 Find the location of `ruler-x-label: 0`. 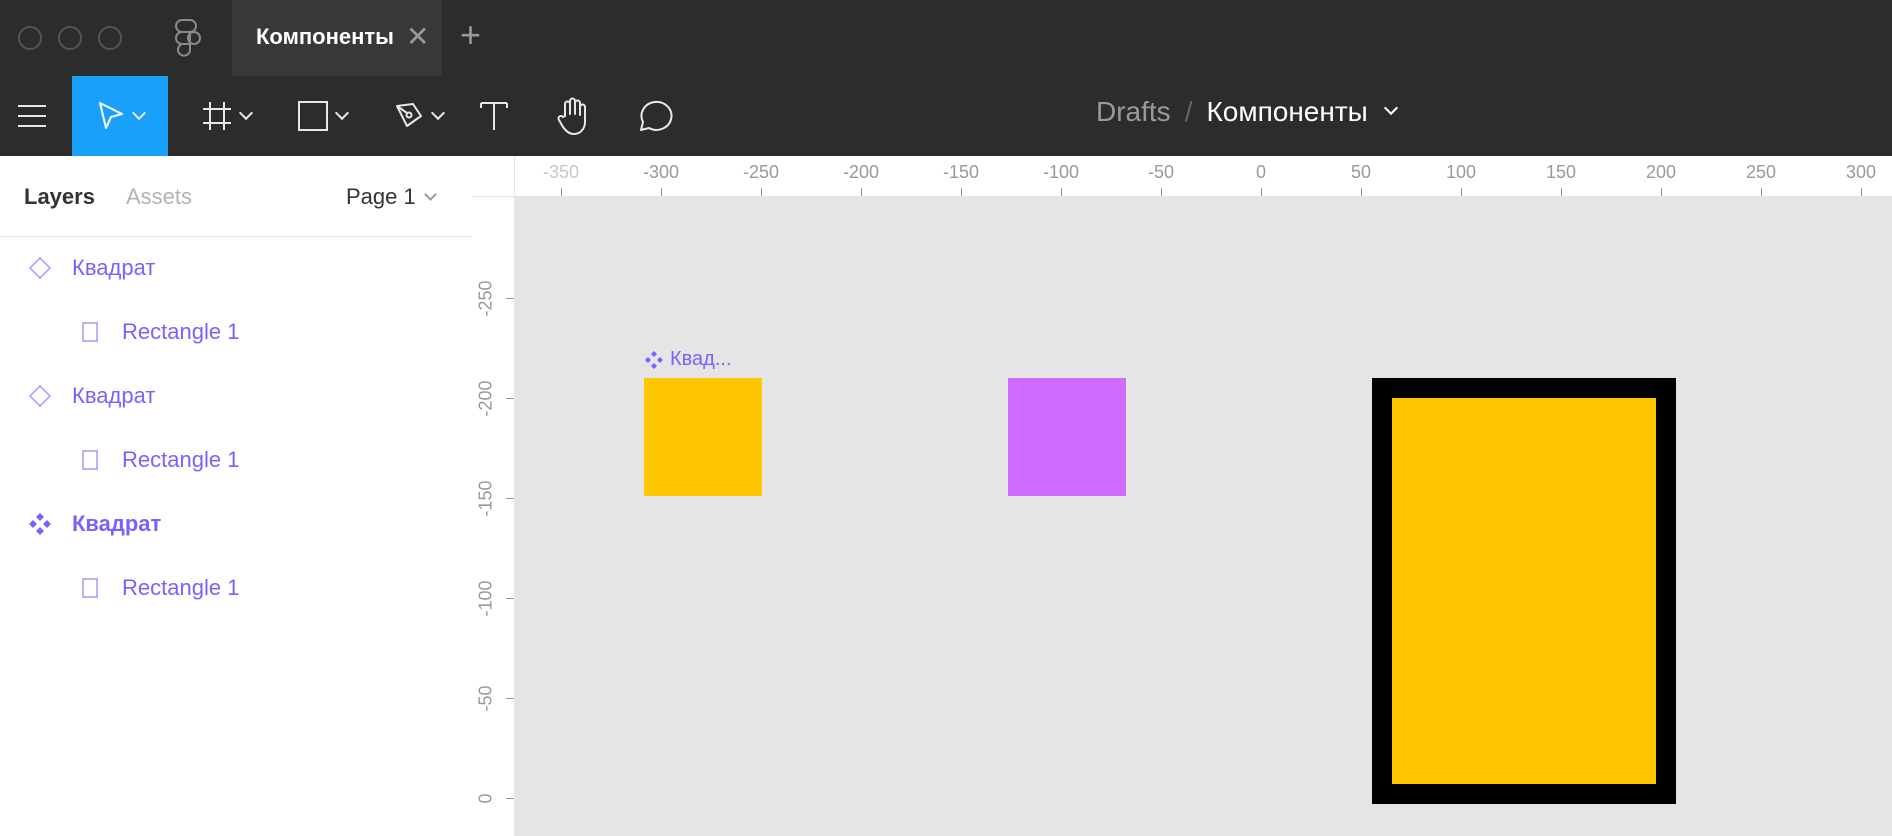

ruler-x-label: 0 is located at coordinates (1261, 172).